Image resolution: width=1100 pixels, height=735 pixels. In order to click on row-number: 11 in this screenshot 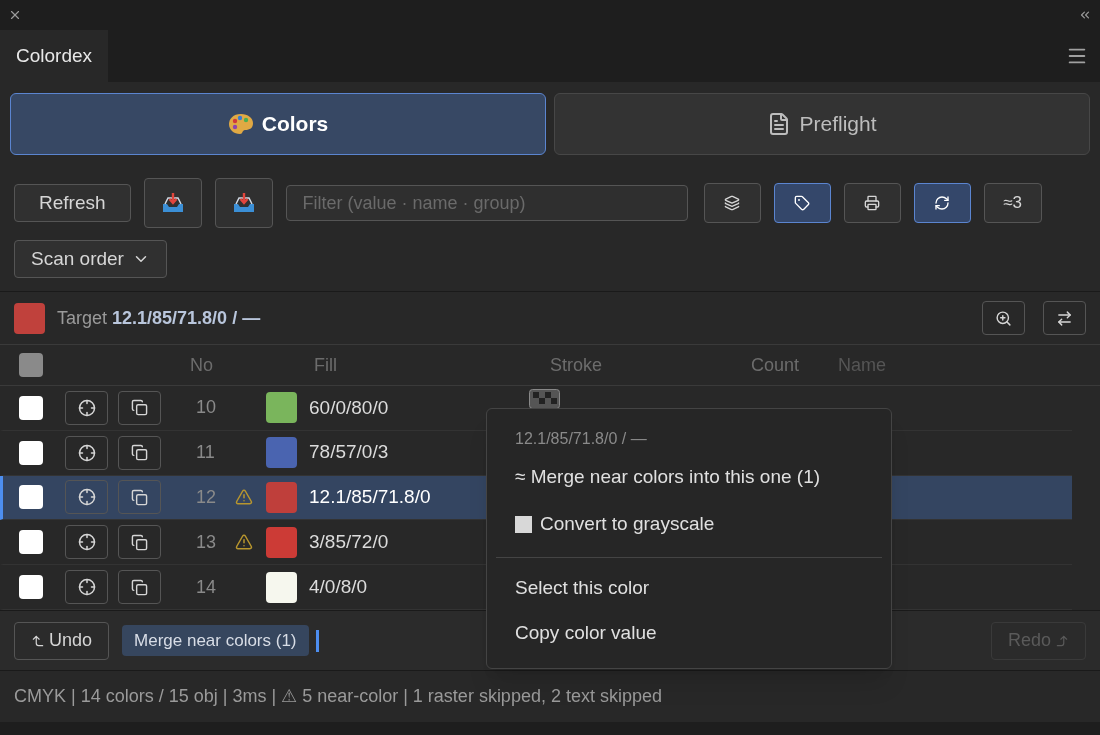, I will do `click(206, 453)`.